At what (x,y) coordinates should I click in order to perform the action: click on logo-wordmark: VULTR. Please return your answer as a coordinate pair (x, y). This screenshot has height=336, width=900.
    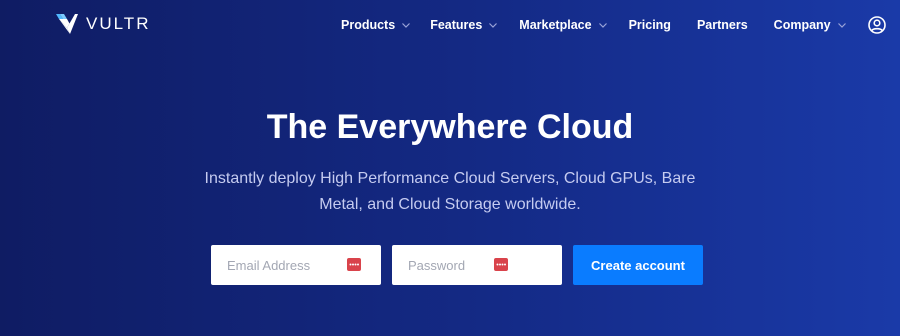
    Looking at the image, I should click on (118, 23).